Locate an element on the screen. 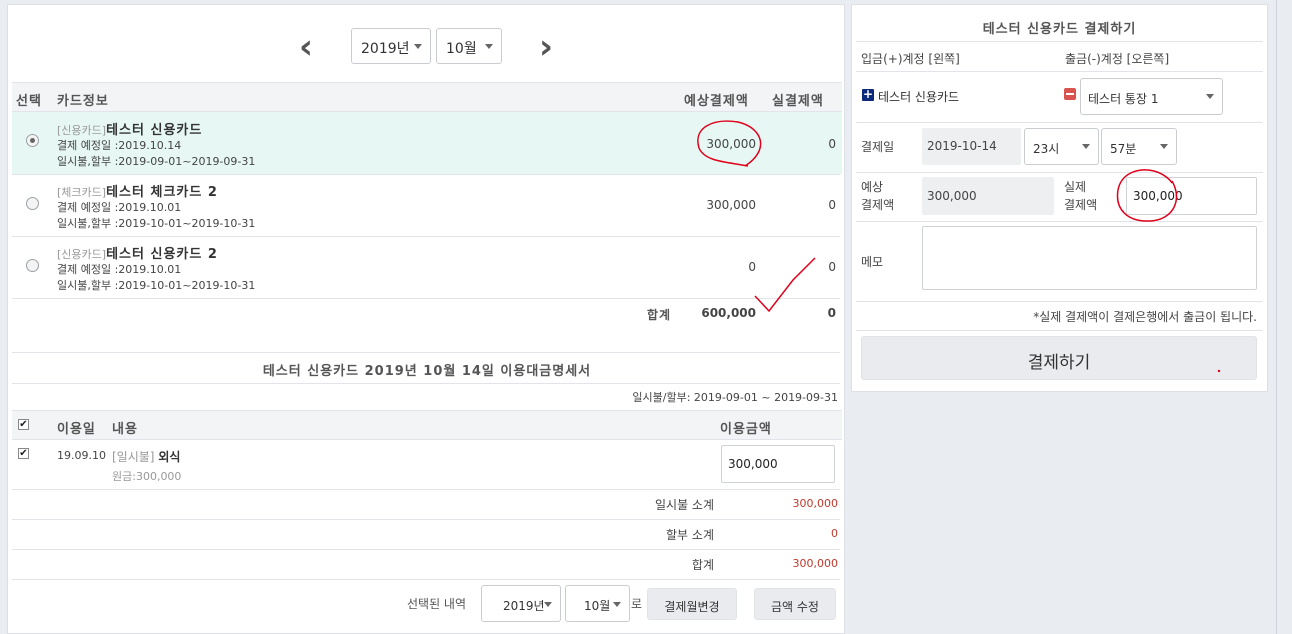 This screenshot has width=1292, height=634. card-total-actual: 0 is located at coordinates (831, 313).